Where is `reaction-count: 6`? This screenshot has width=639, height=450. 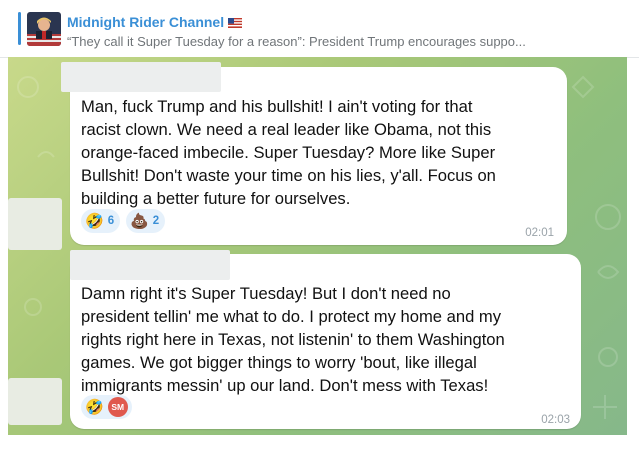
reaction-count: 6 is located at coordinates (111, 221).